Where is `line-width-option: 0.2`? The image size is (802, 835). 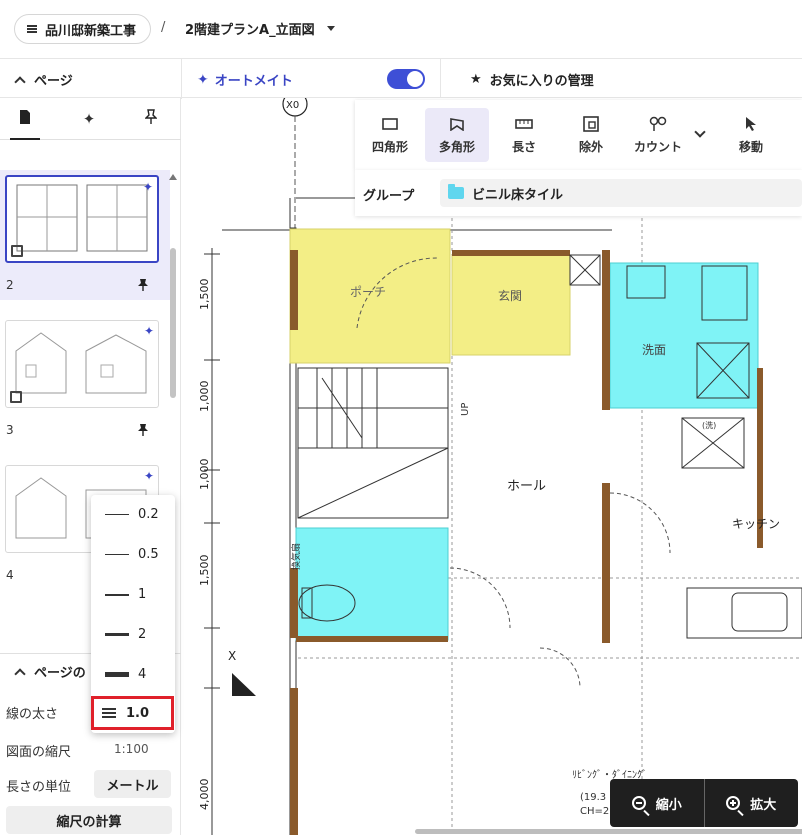 line-width-option: 0.2 is located at coordinates (133, 515).